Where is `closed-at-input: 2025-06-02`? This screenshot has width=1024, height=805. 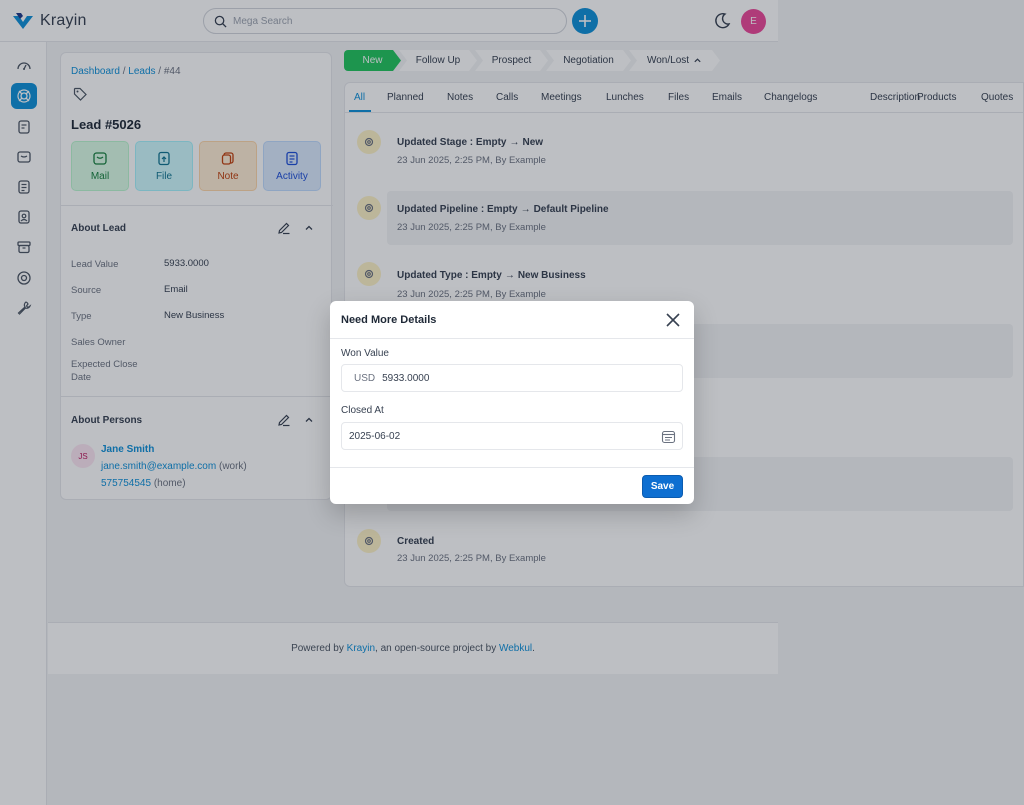 closed-at-input: 2025-06-02 is located at coordinates (512, 436).